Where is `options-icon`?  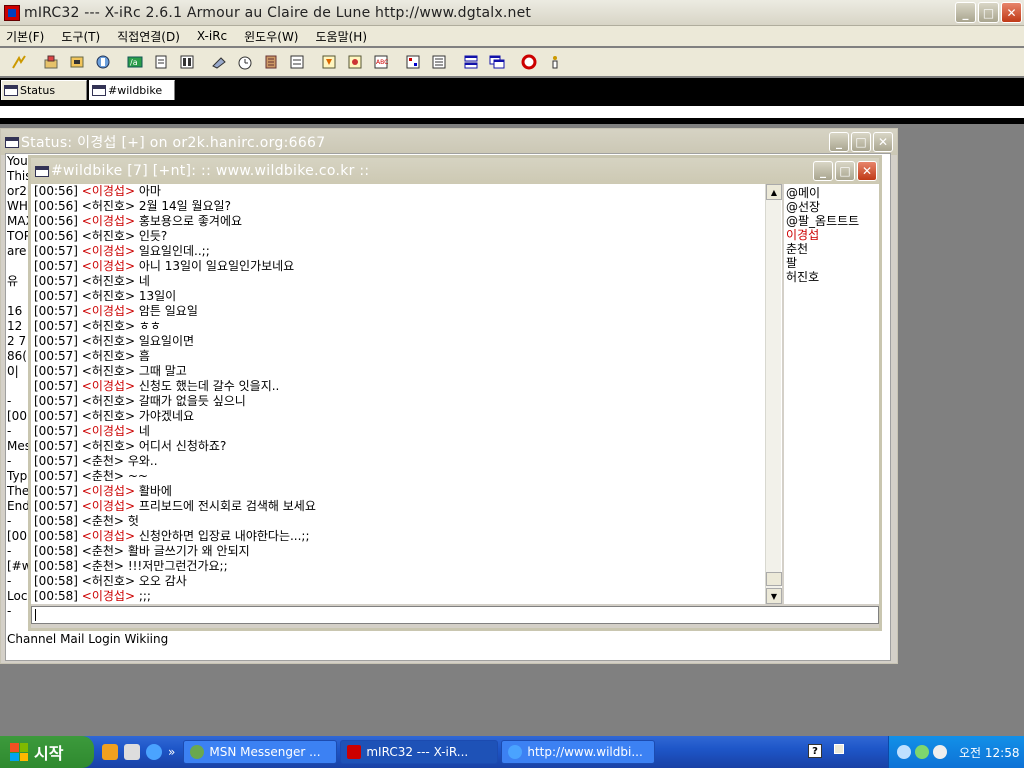
options-icon is located at coordinates (51, 62).